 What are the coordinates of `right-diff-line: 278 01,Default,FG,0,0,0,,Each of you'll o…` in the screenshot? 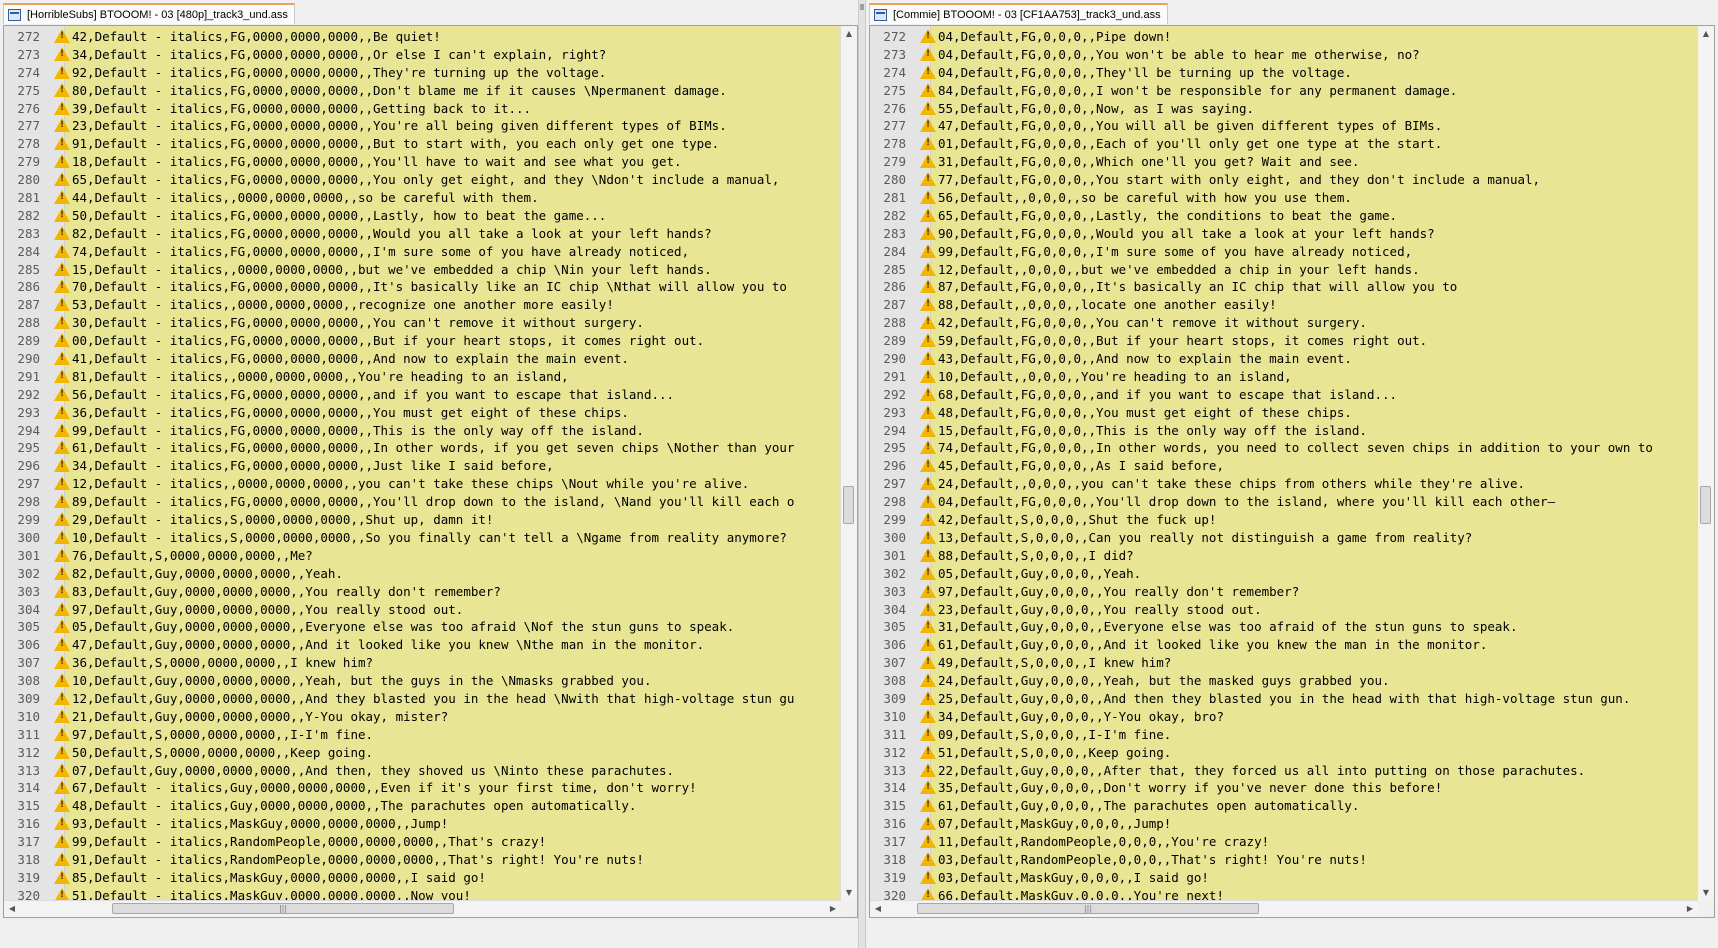 It's located at (1284, 144).